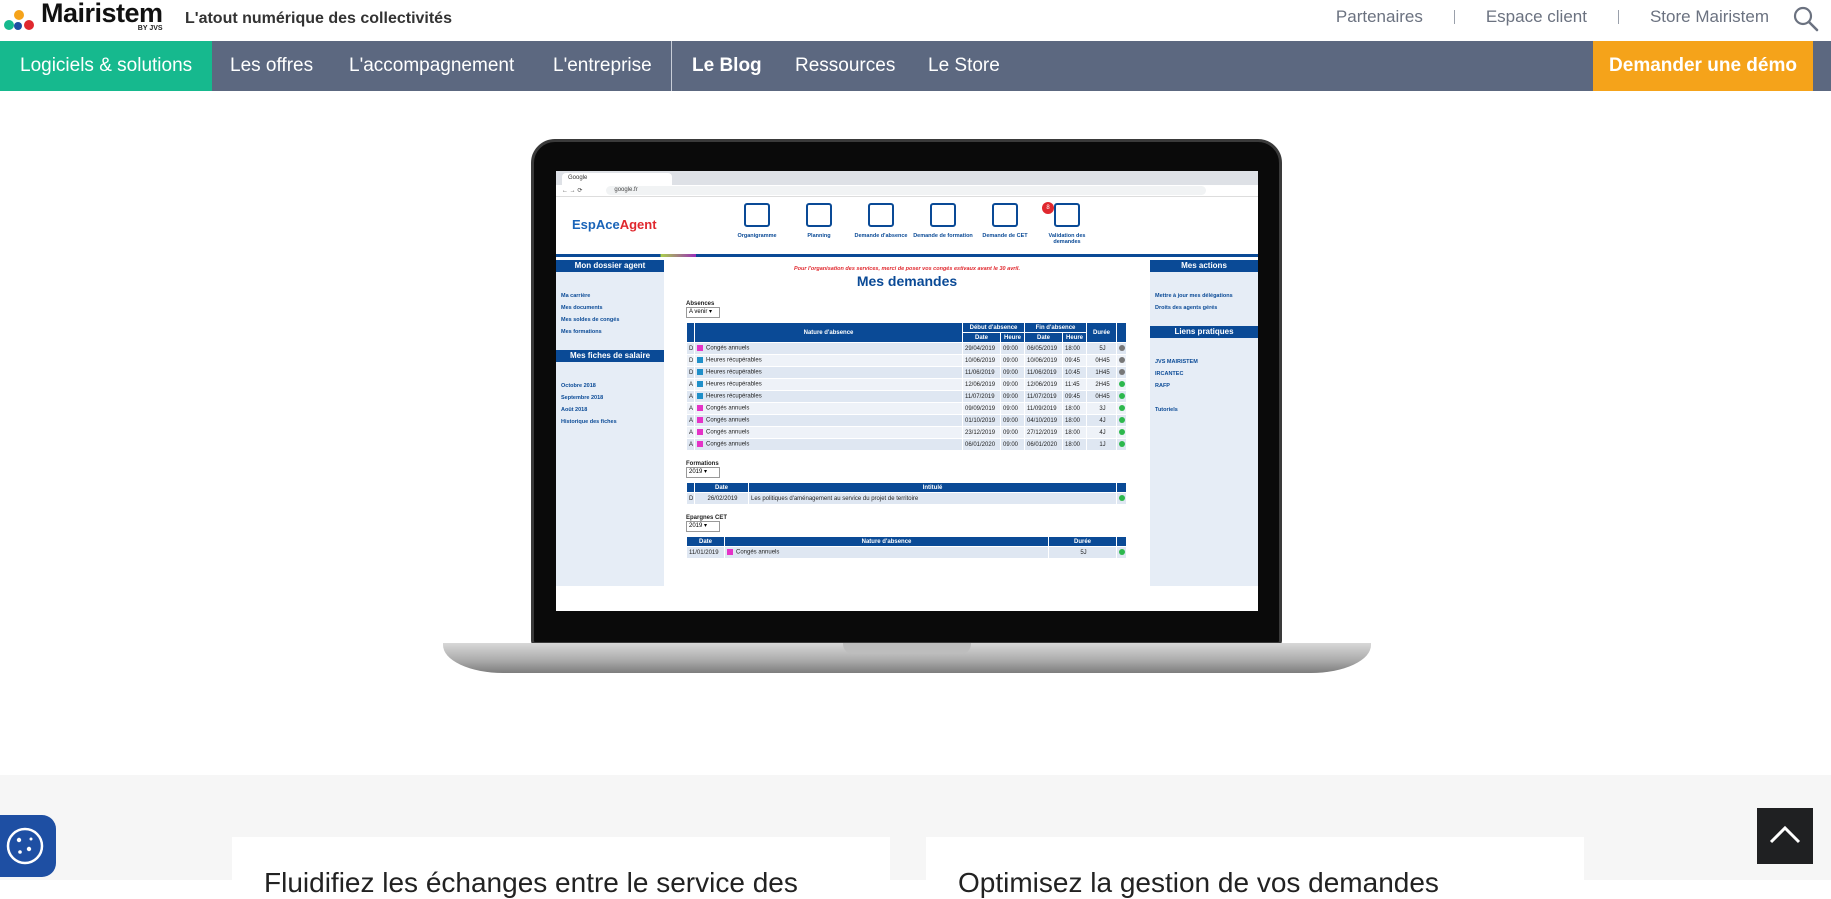 The height and width of the screenshot is (899, 1831). Describe the element at coordinates (1204, 266) in the screenshot. I see `ea-head-actions: Mes actions` at that location.